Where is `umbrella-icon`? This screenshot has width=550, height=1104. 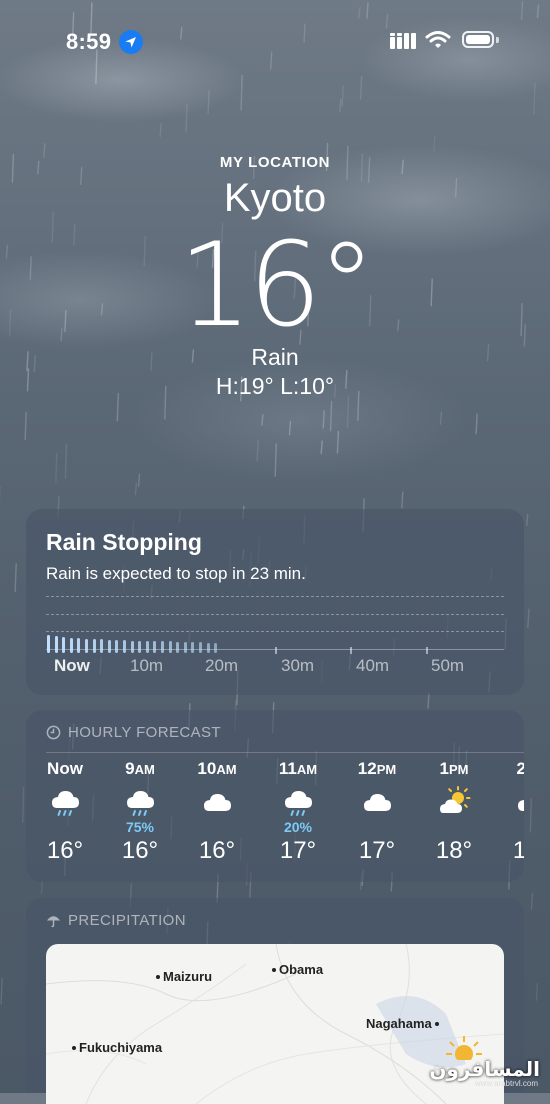
umbrella-icon is located at coordinates (53, 920).